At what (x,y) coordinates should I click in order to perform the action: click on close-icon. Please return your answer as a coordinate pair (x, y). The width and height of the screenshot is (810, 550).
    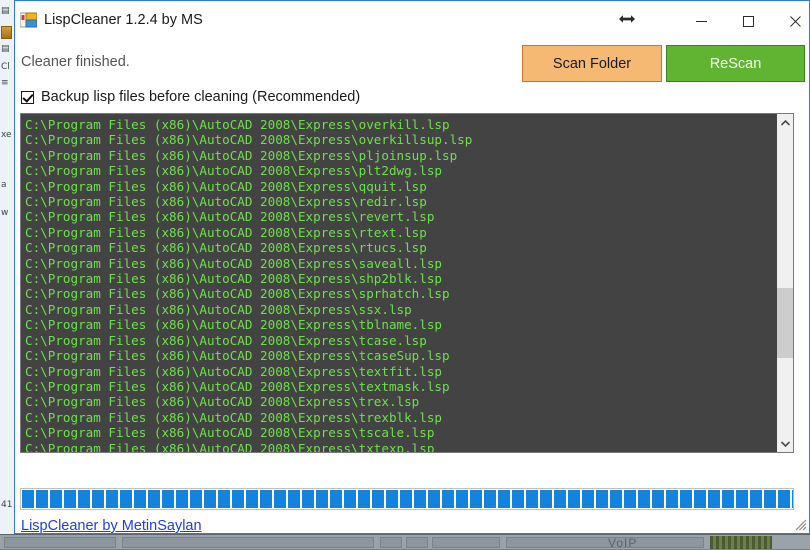
    Looking at the image, I should click on (790, 21).